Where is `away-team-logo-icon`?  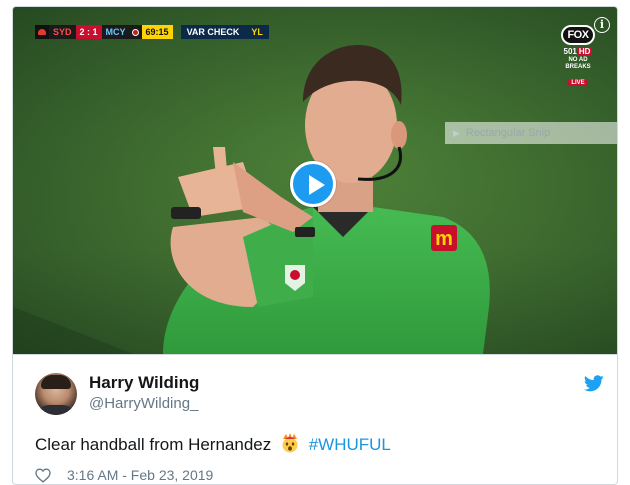
away-team-logo-icon is located at coordinates (135, 32).